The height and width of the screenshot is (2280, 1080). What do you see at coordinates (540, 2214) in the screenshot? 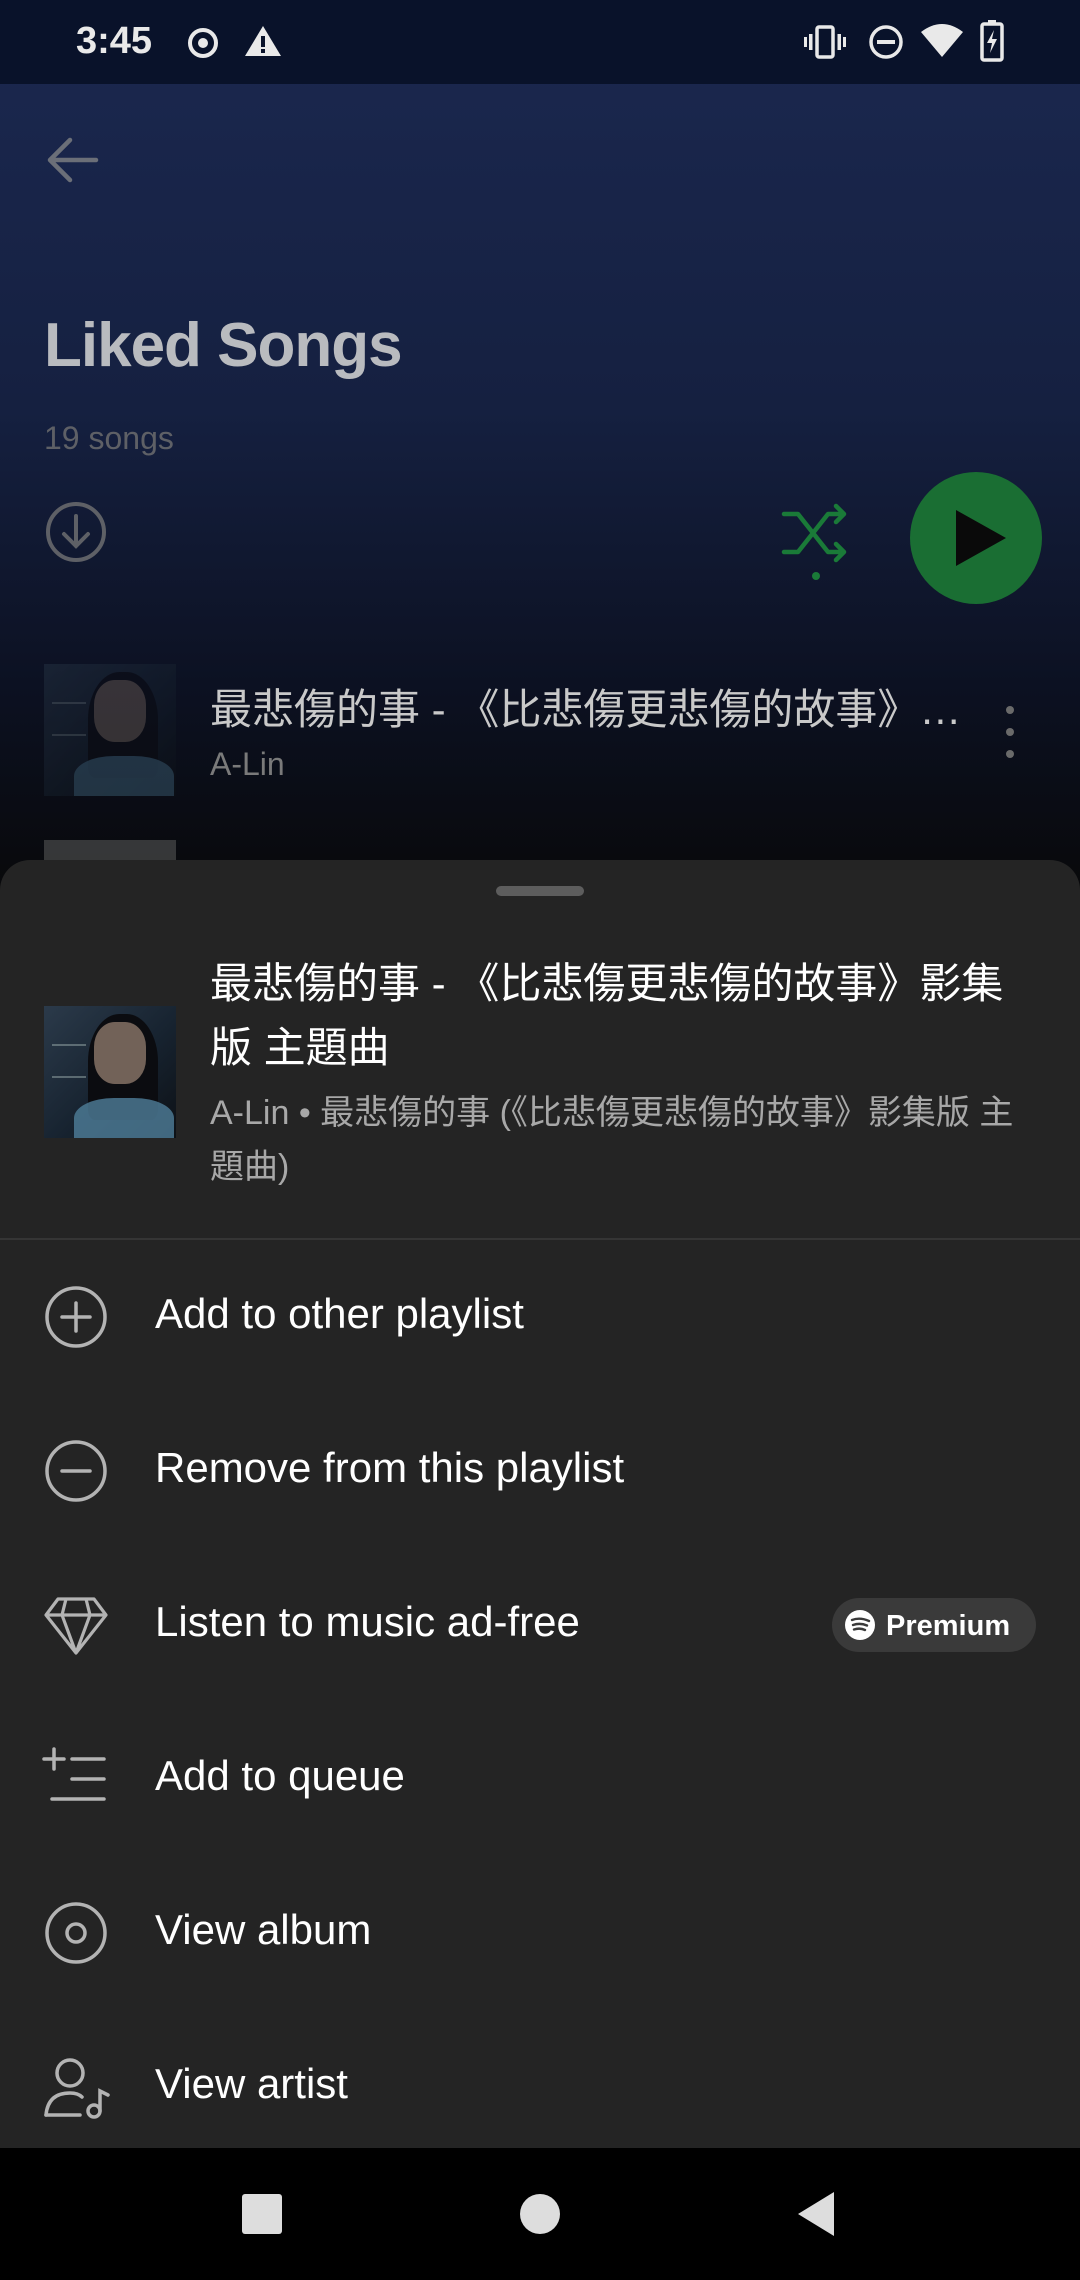
I see `home-button` at bounding box center [540, 2214].